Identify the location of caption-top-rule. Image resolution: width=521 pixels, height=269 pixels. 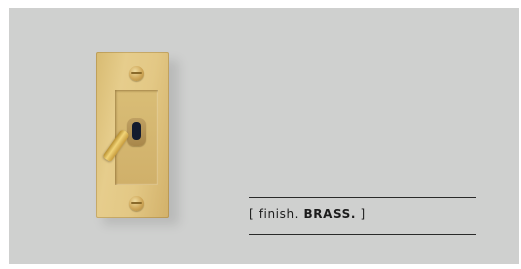
(362, 197).